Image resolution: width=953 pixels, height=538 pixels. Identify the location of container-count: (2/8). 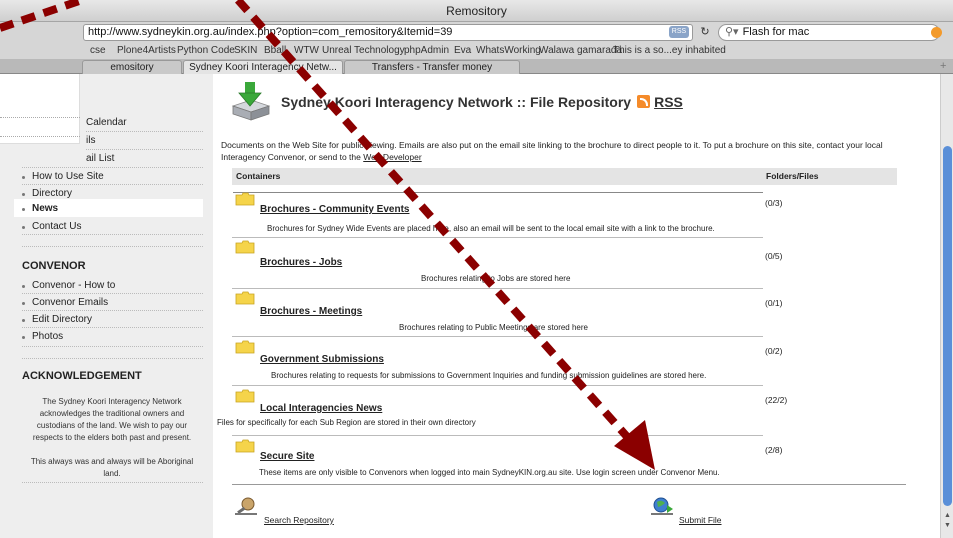
(774, 450).